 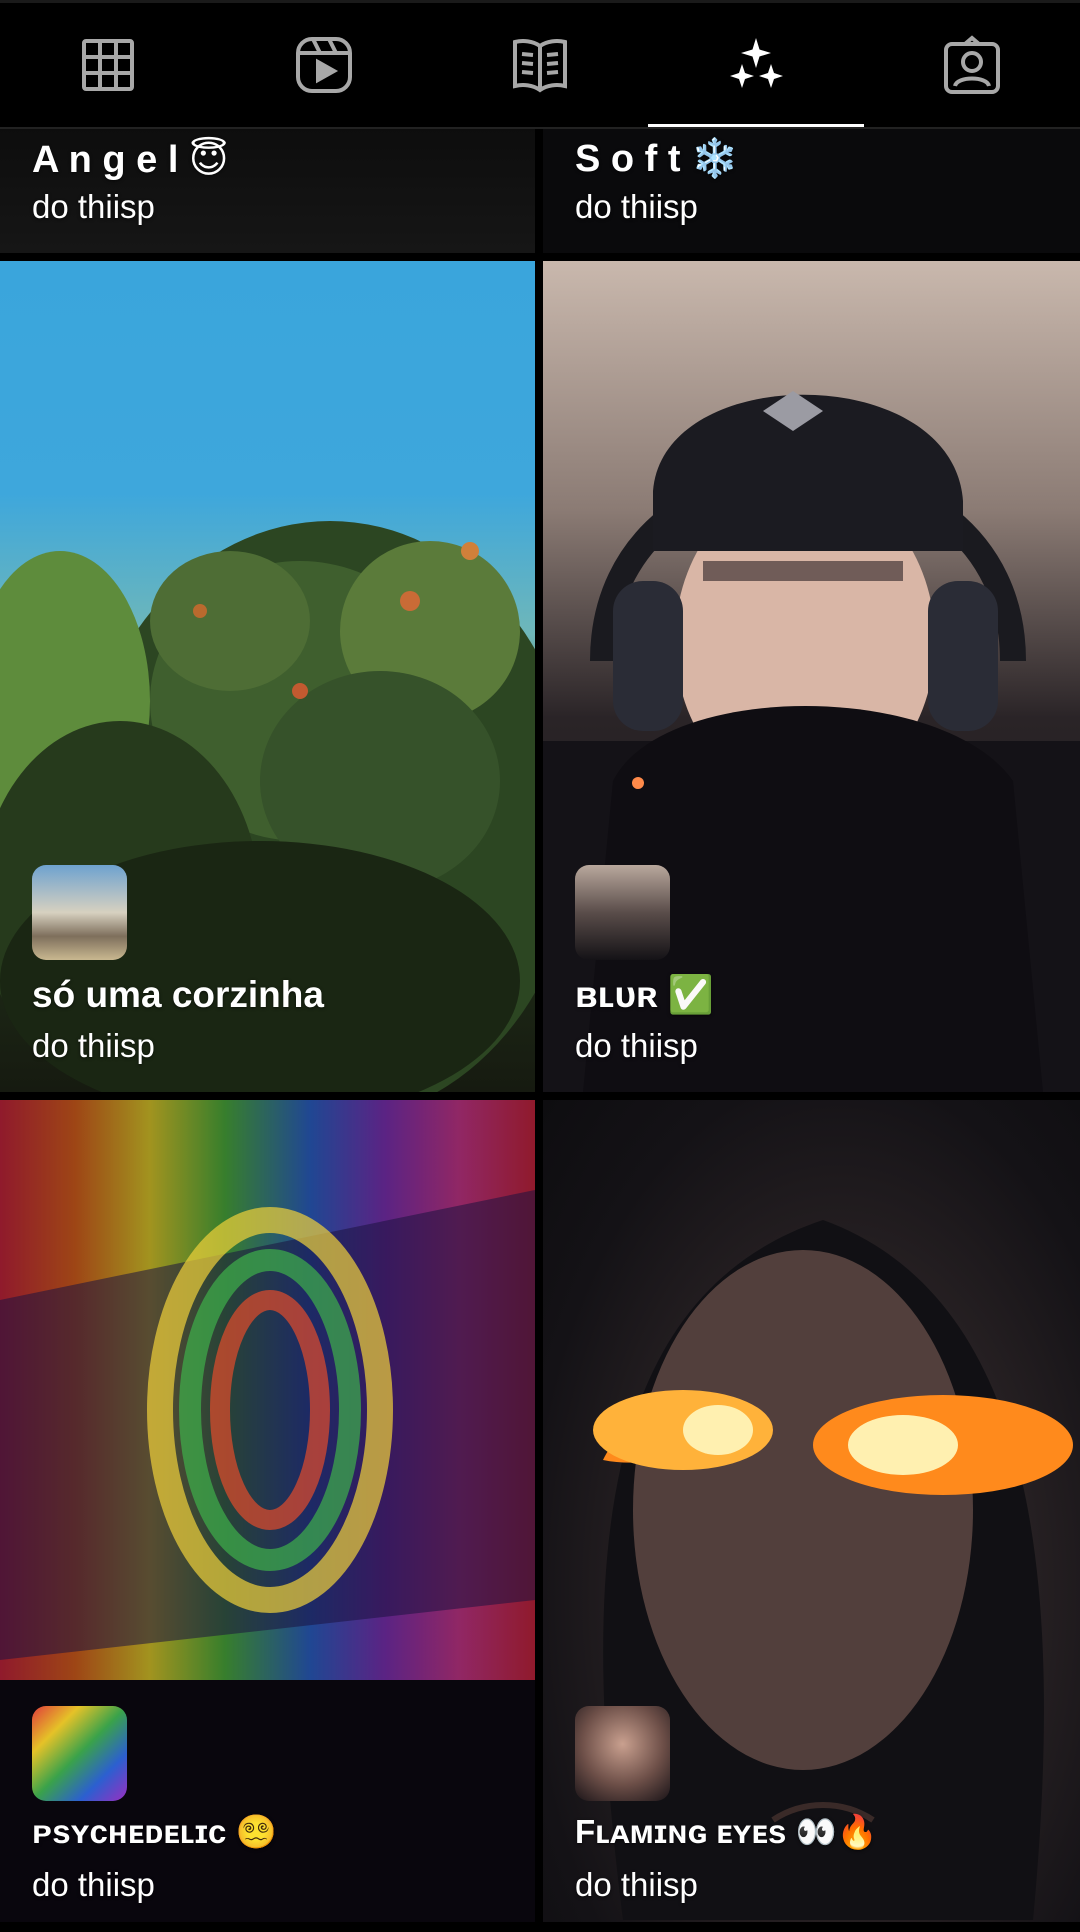 What do you see at coordinates (811, 190) in the screenshot?
I see `effect-tile-soft: S o f t ❄️ do thiisp` at bounding box center [811, 190].